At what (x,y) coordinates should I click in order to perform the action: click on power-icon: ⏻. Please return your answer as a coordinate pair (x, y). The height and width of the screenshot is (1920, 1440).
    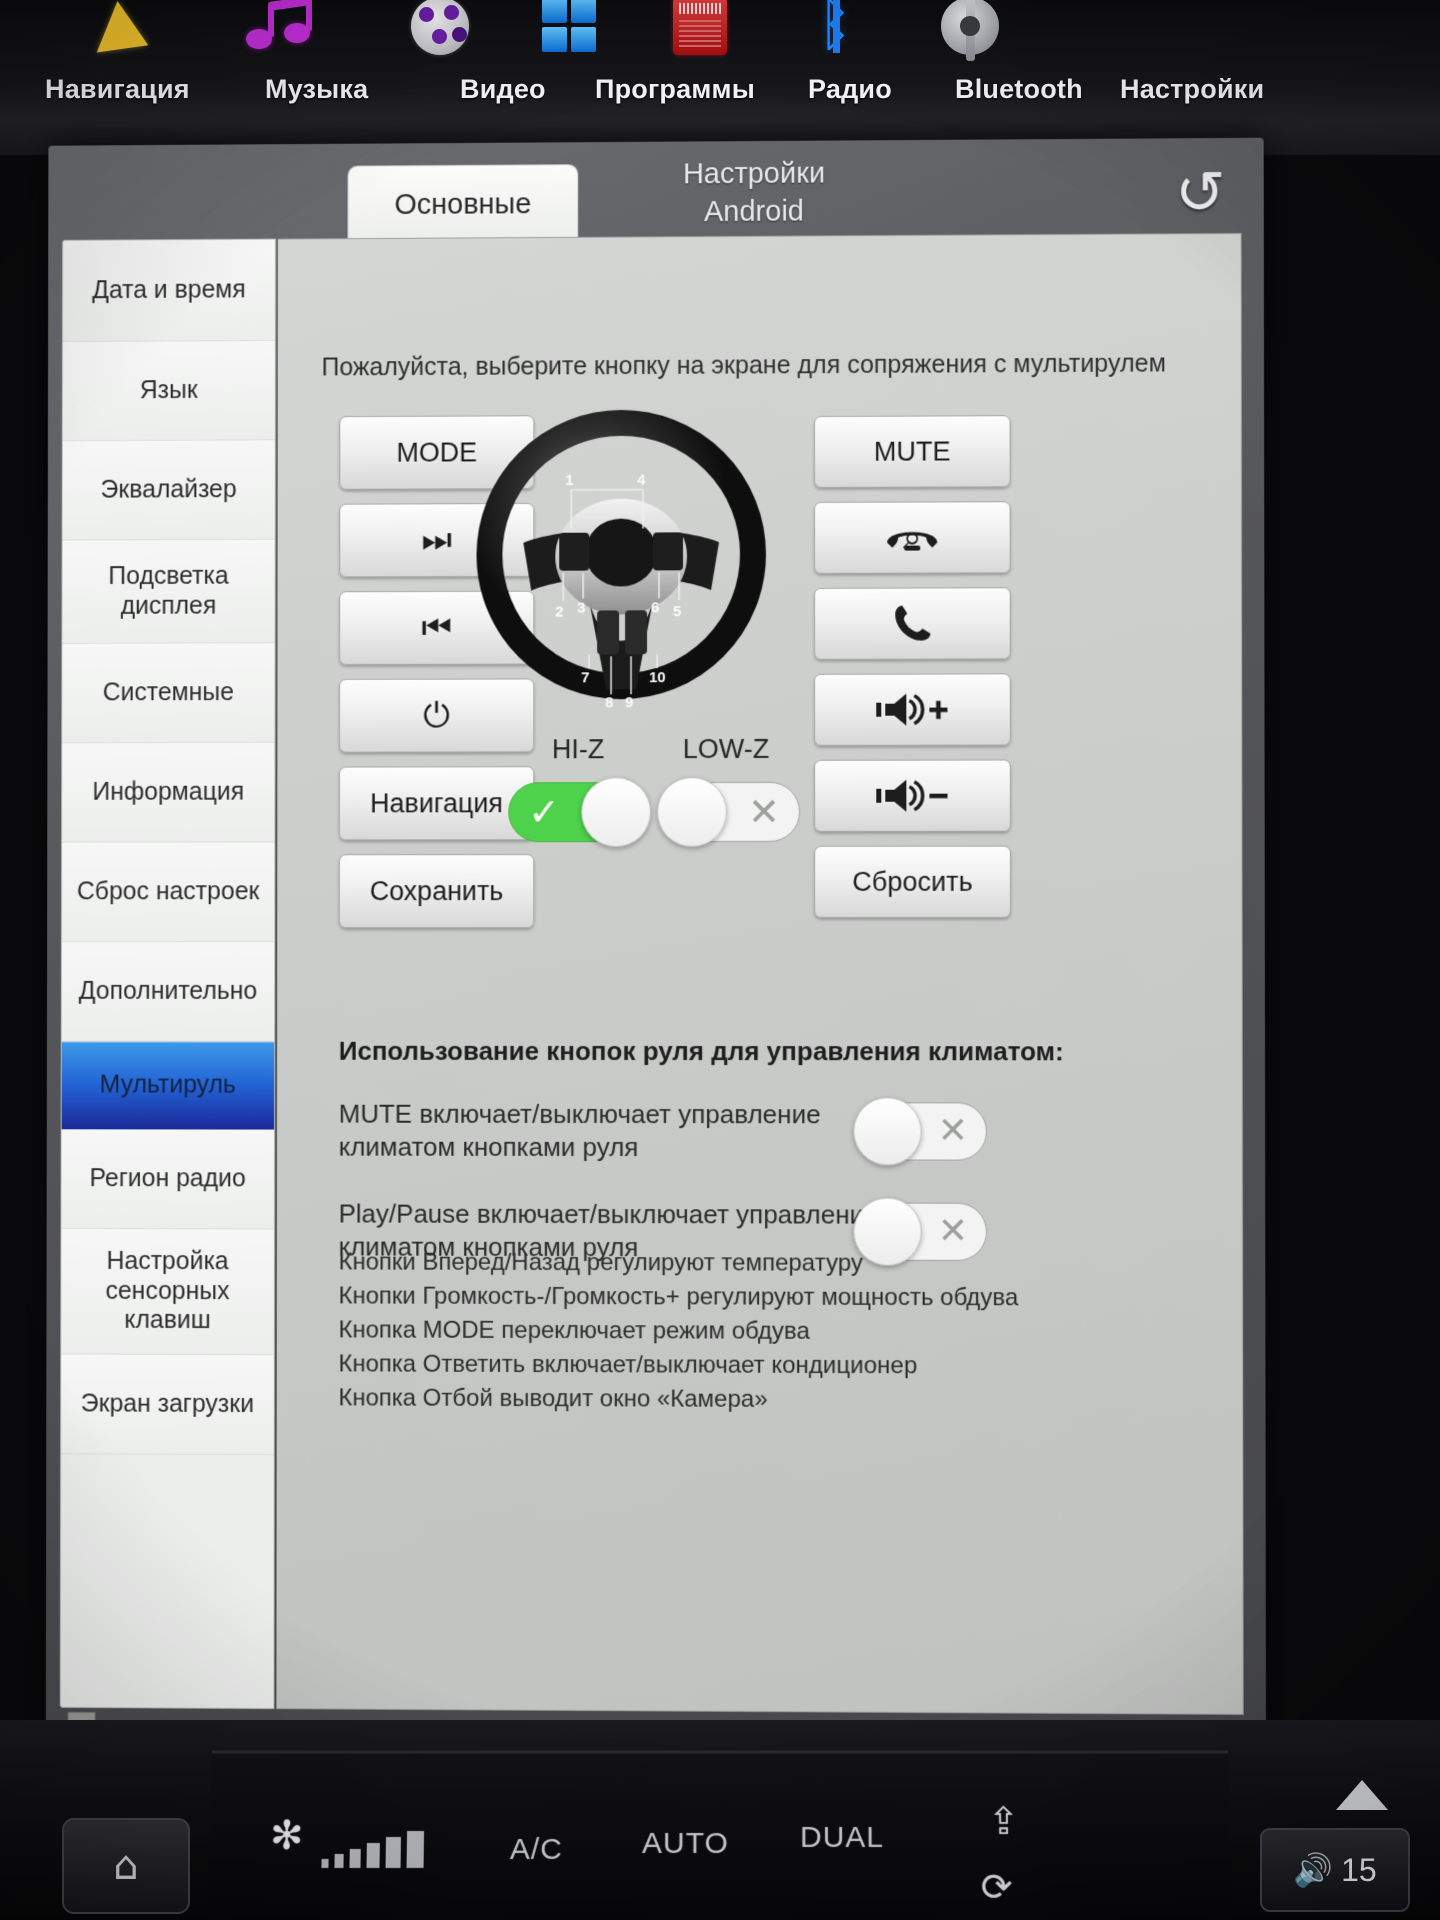
    Looking at the image, I should click on (436, 715).